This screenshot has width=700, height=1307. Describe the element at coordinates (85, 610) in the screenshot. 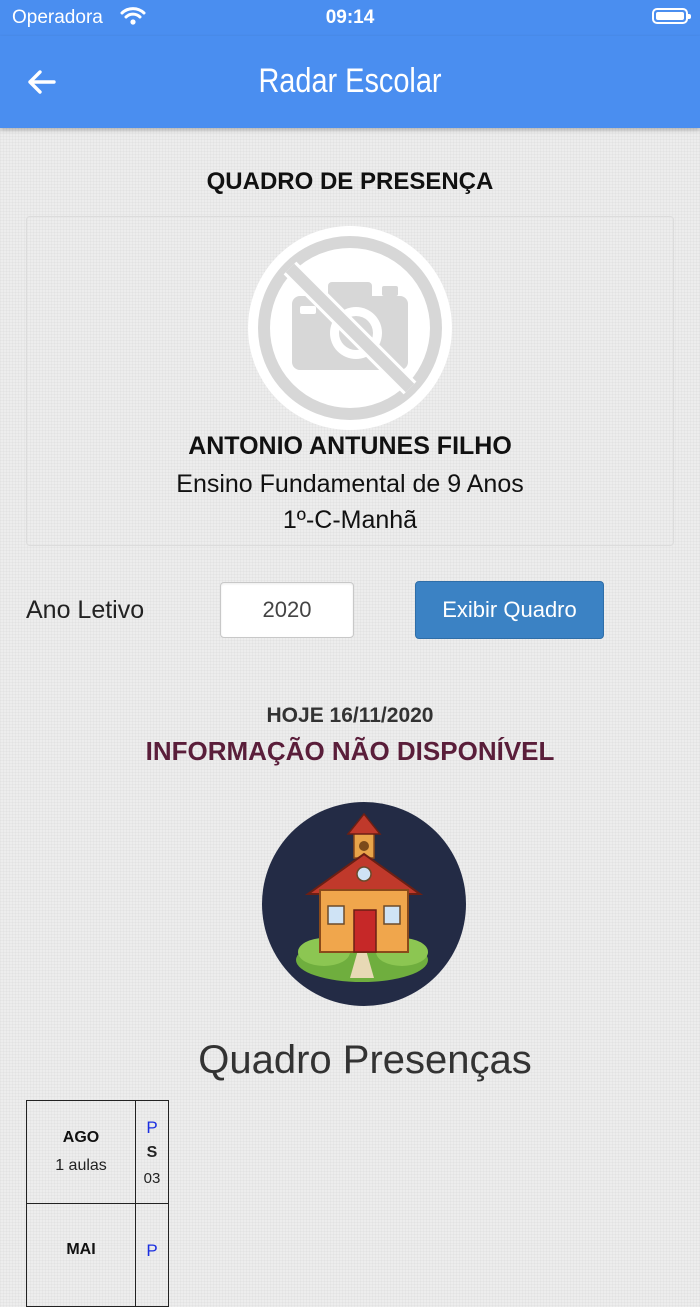

I see `year-label: Ano Letivo` at that location.